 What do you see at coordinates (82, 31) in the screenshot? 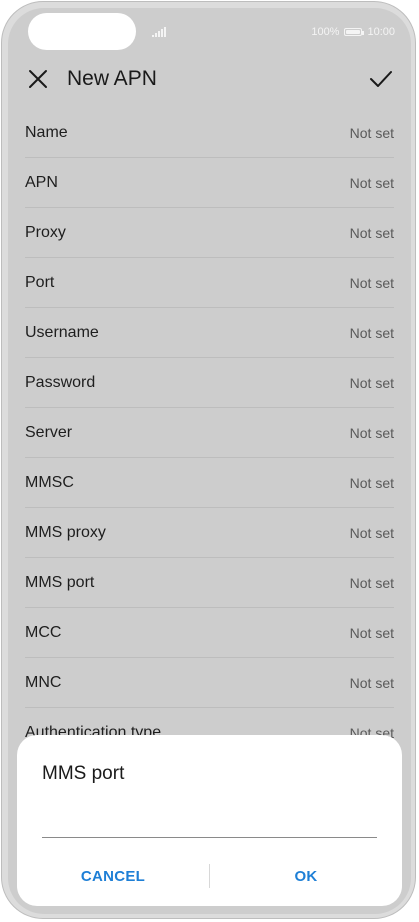
I see `camera-cutout` at bounding box center [82, 31].